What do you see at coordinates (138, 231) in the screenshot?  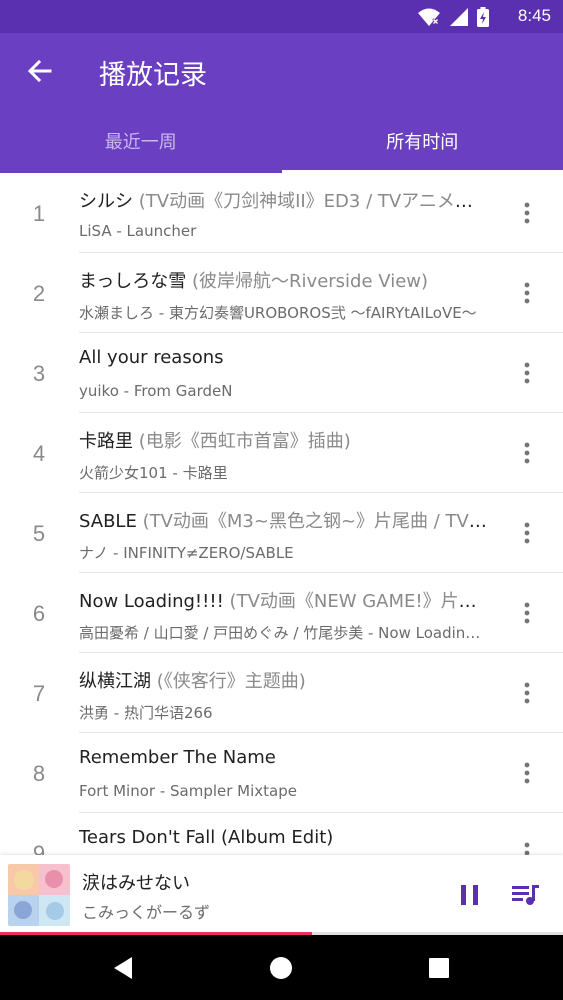 I see `artist-album: LiSA - Launcher` at bounding box center [138, 231].